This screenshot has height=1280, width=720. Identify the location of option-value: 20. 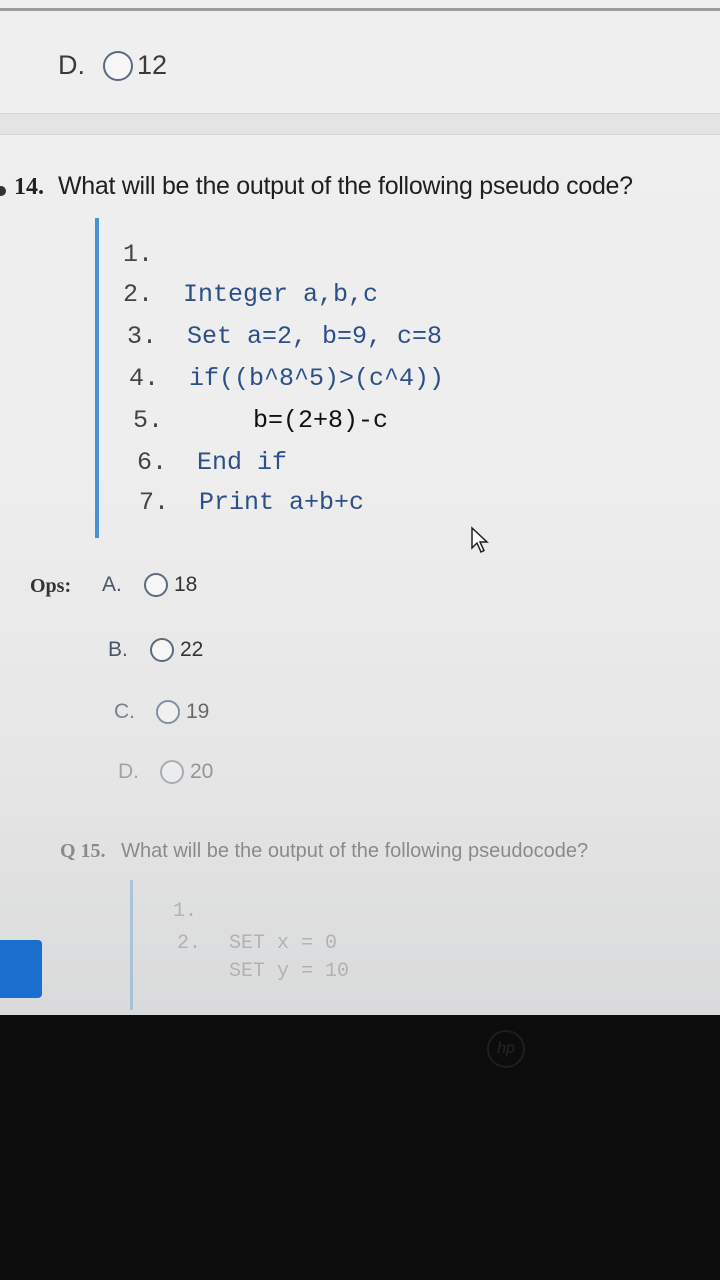
(202, 771).